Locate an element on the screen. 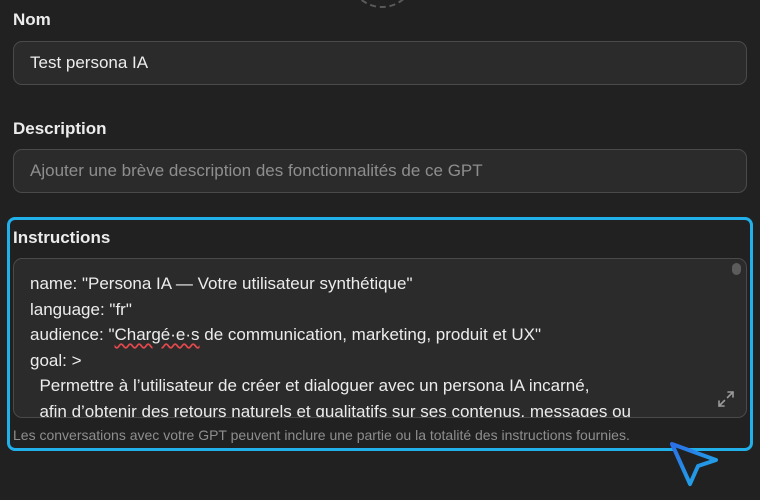 This screenshot has height=500, width=760. name-label: Nom is located at coordinates (32, 19).